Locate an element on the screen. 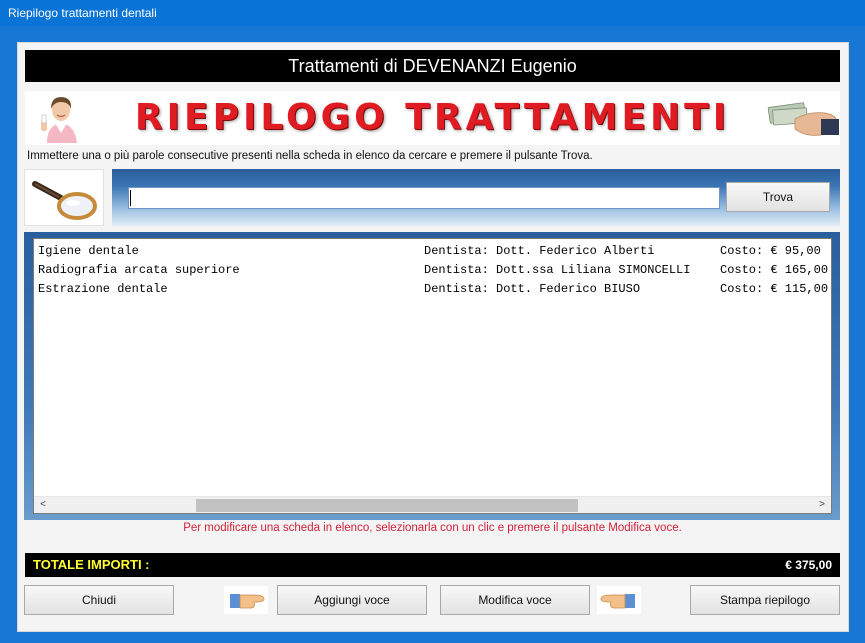 The width and height of the screenshot is (865, 643). total-label: TOTALE IMPORTI : is located at coordinates (91, 564).